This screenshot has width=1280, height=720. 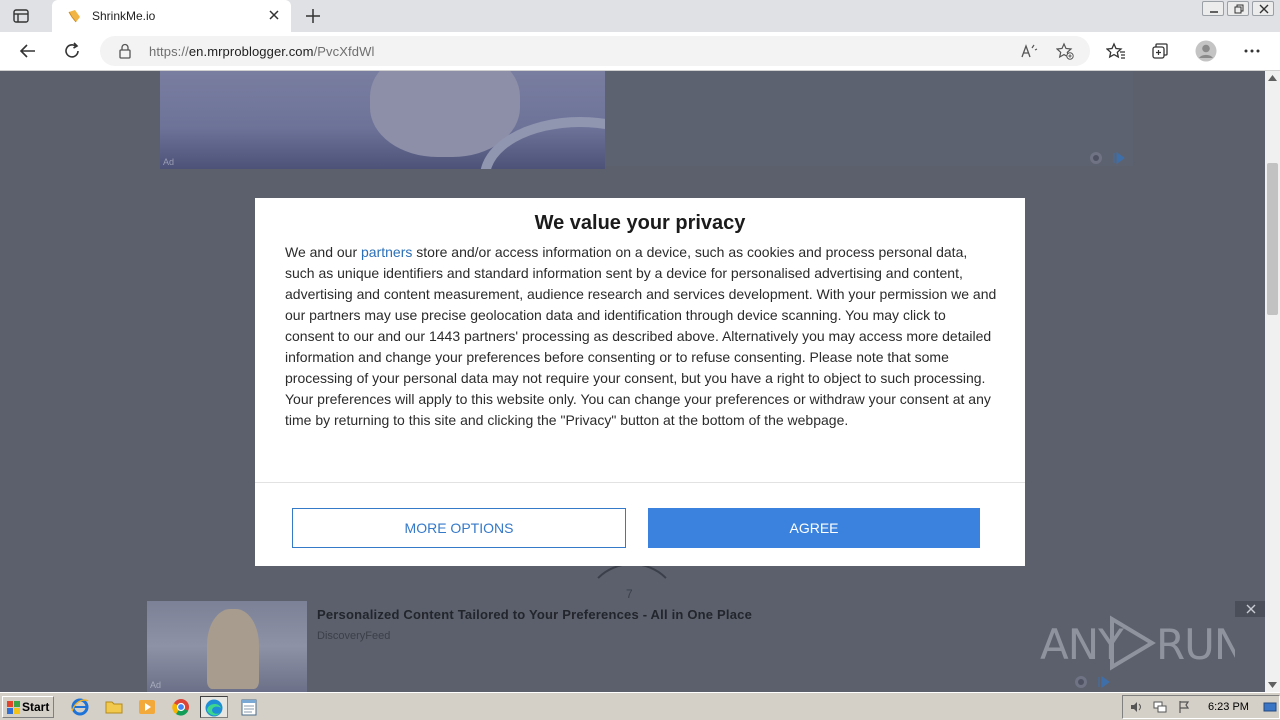 I want to click on anyrun-logo-icon: ANY RUN, so click(x=1142, y=643).